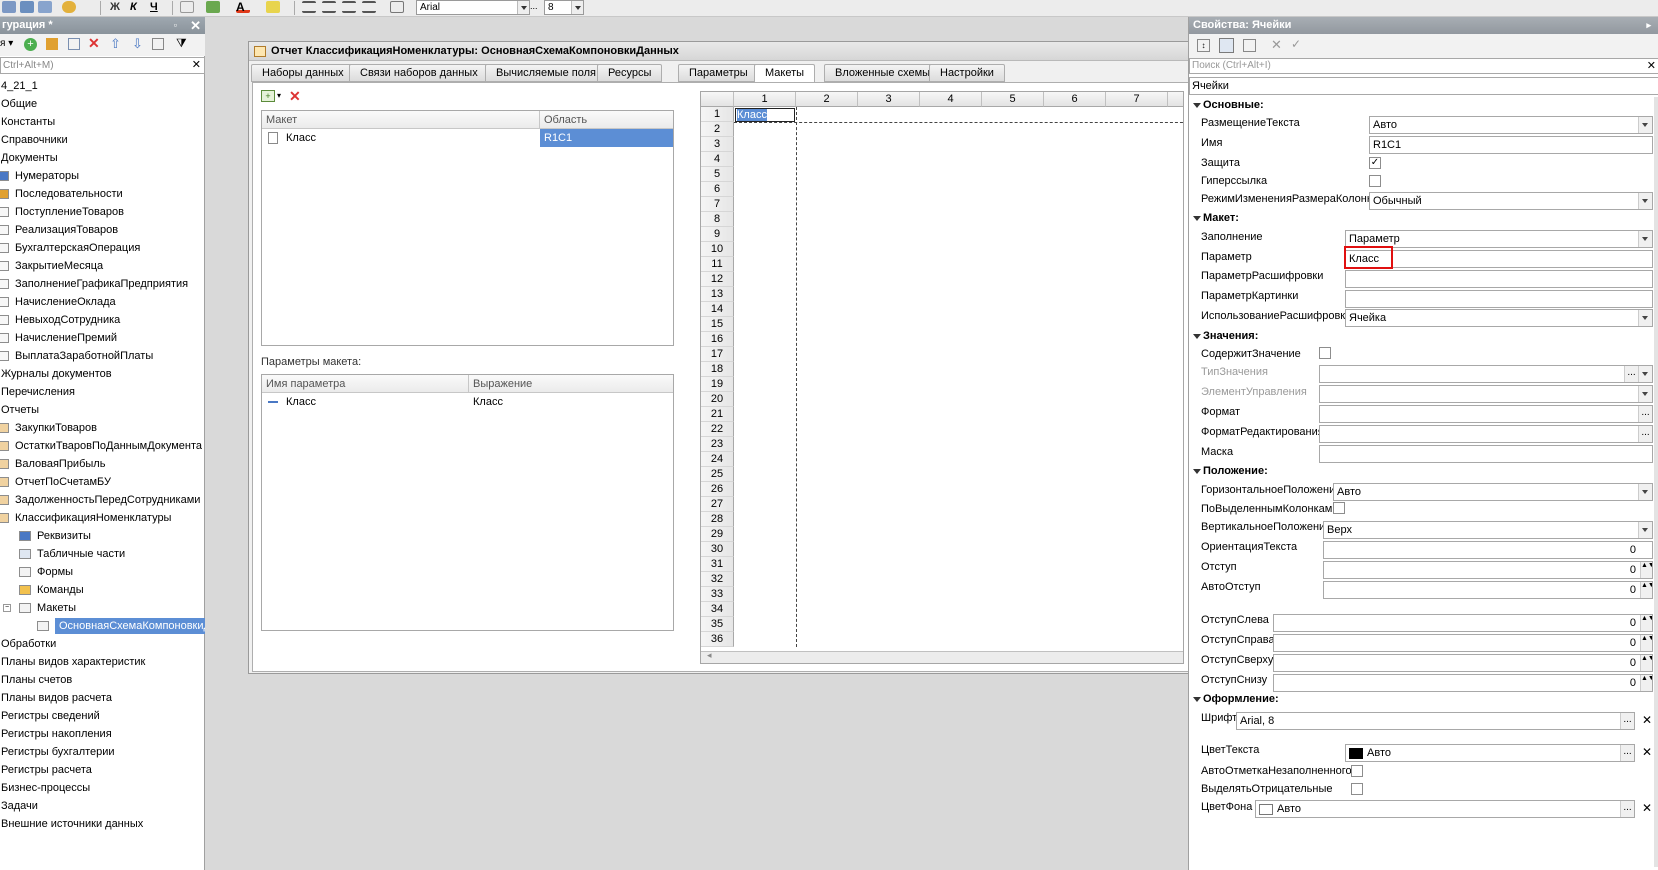  Describe the element at coordinates (102, 500) in the screenshot. I see `tree-item: ЗадолженностьПередСотрудниками` at that location.